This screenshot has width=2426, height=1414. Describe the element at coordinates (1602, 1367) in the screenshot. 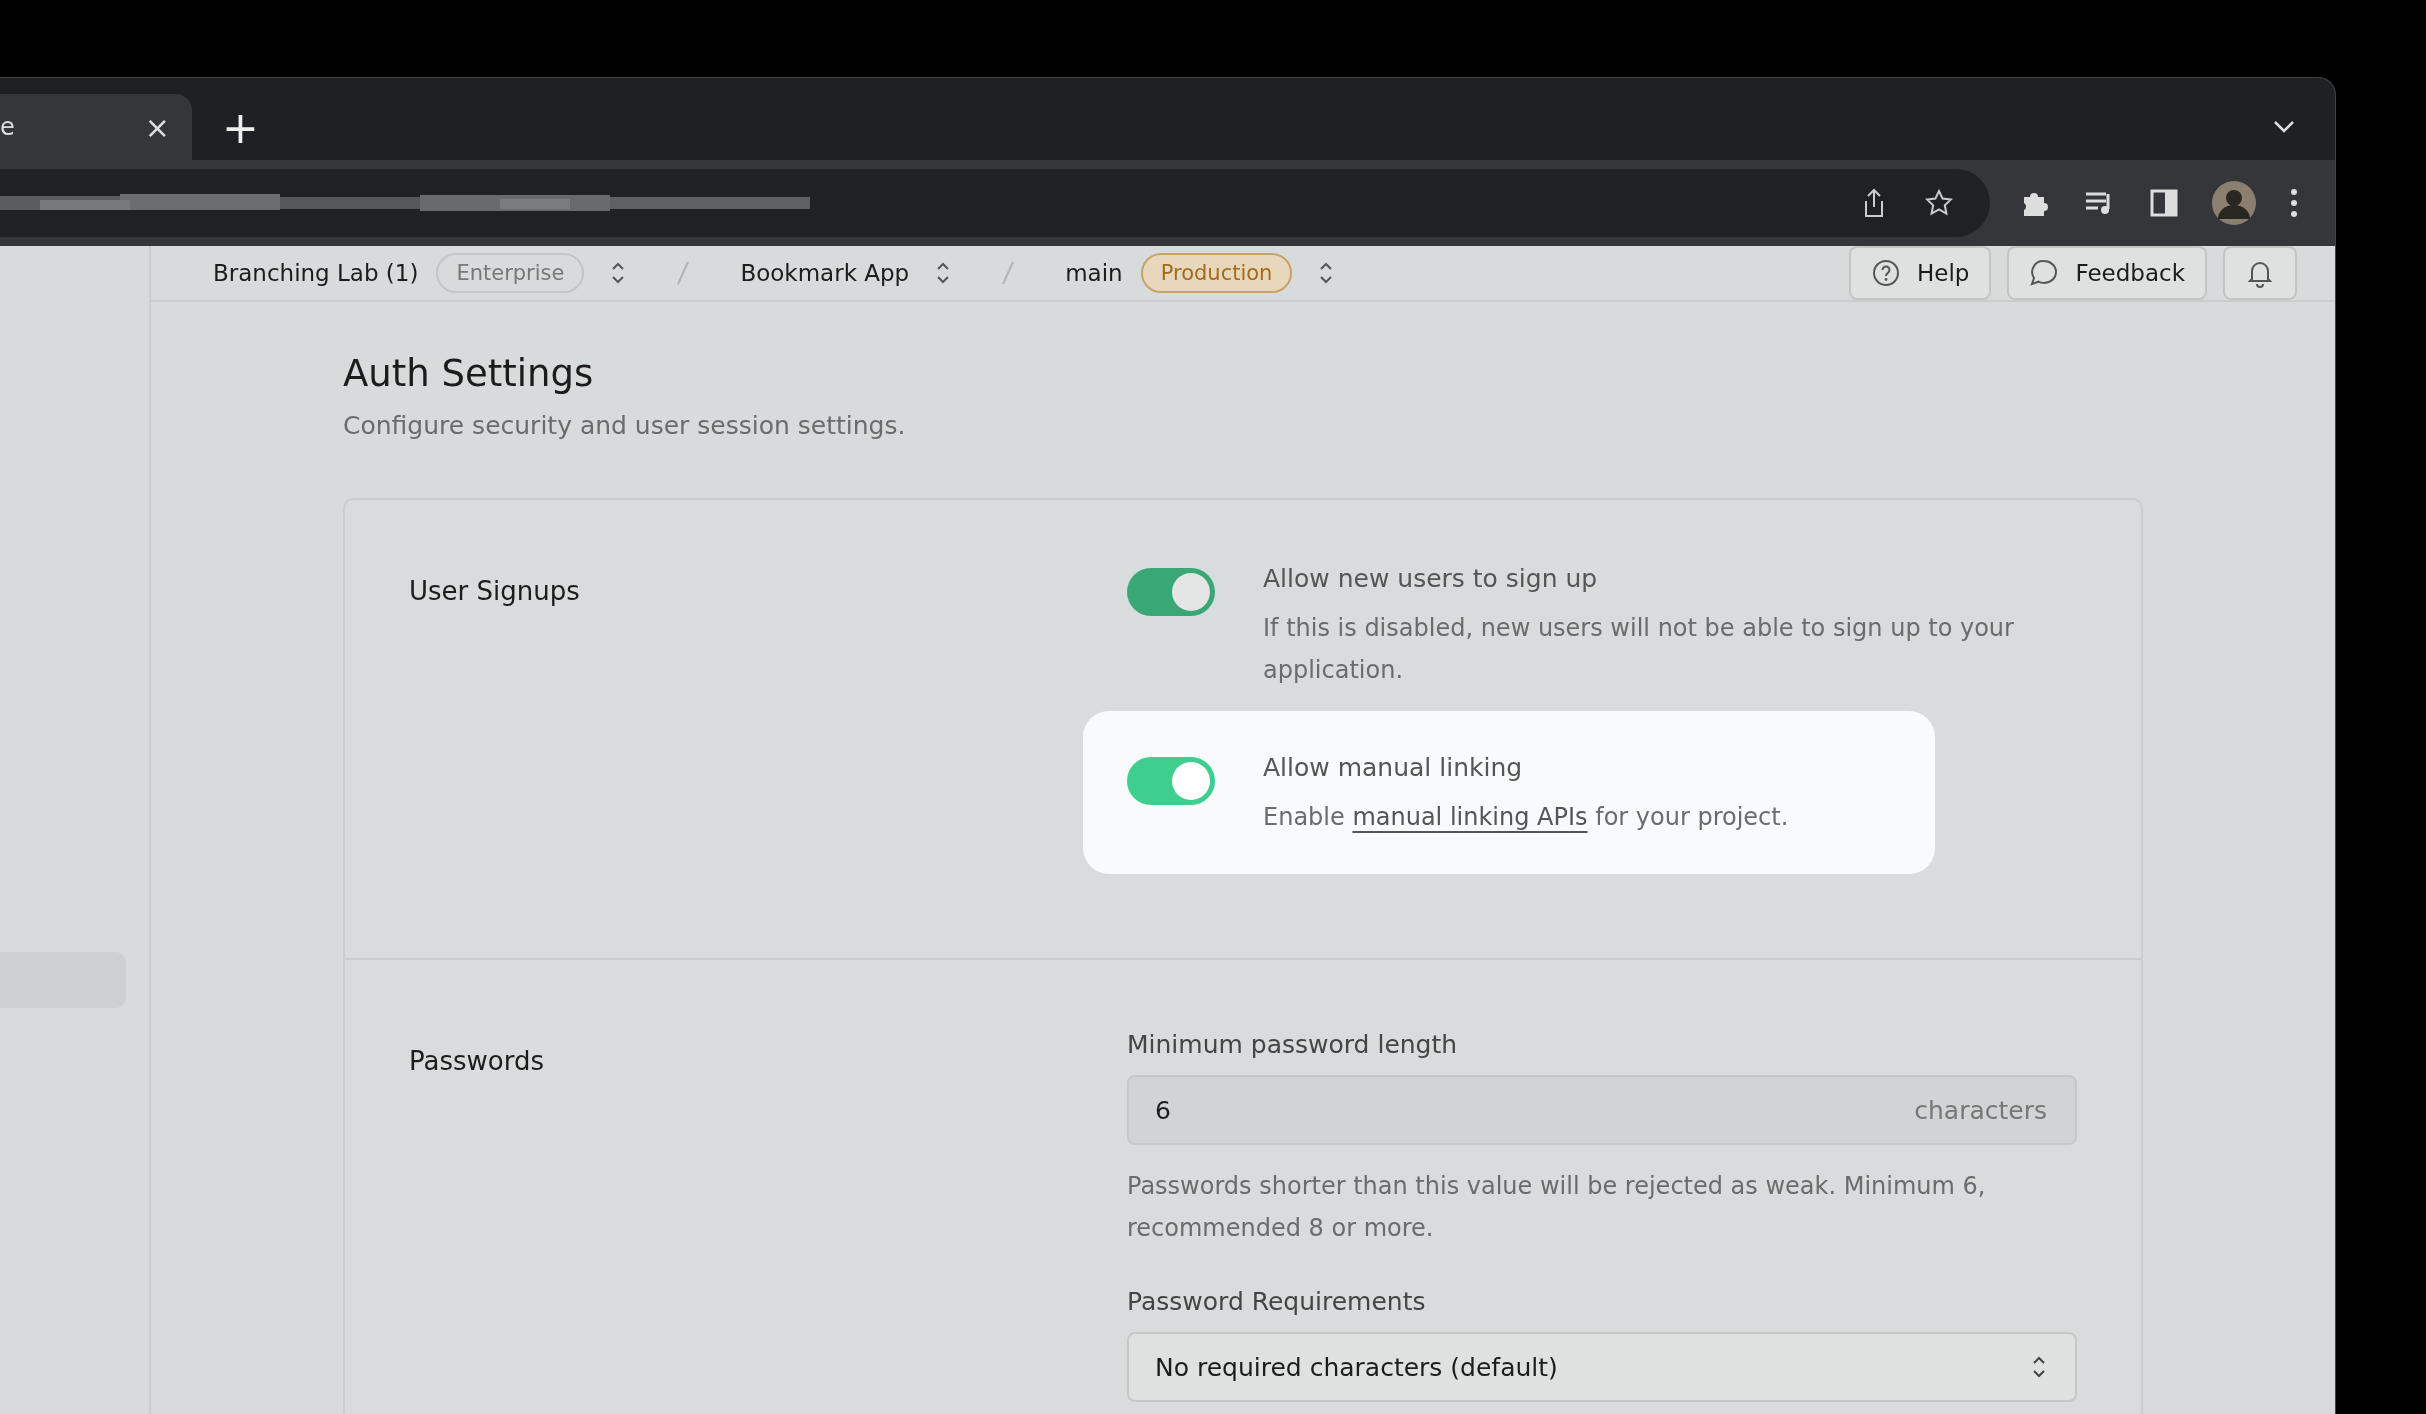

I see `select-dropdown: No required characters (default)` at that location.